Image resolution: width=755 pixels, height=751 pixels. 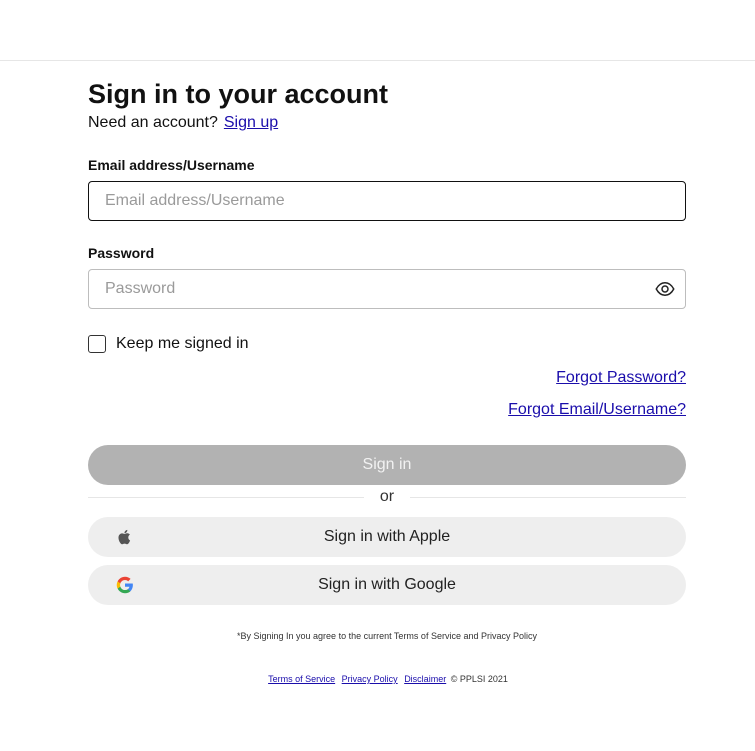 I want to click on page-title: Sign in to your account, so click(x=238, y=94).